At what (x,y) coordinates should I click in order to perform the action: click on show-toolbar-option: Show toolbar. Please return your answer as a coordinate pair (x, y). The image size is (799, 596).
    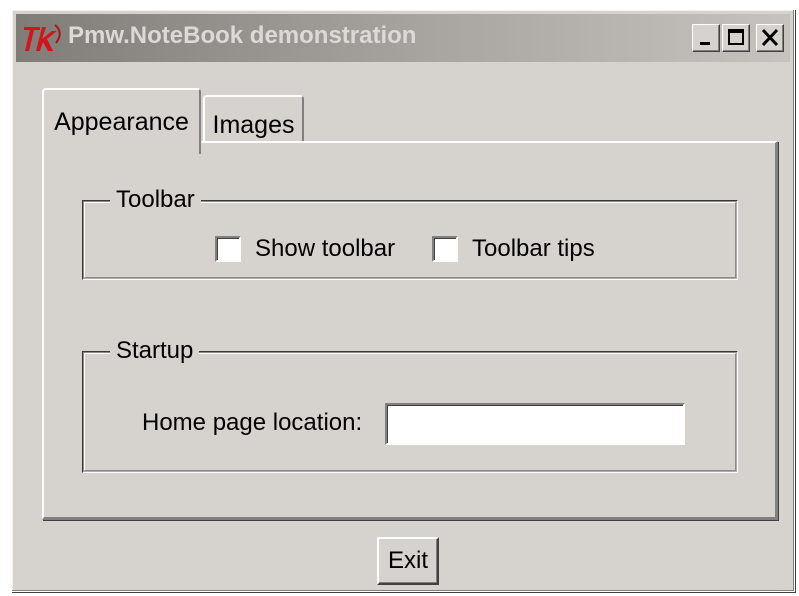
    Looking at the image, I should click on (305, 249).